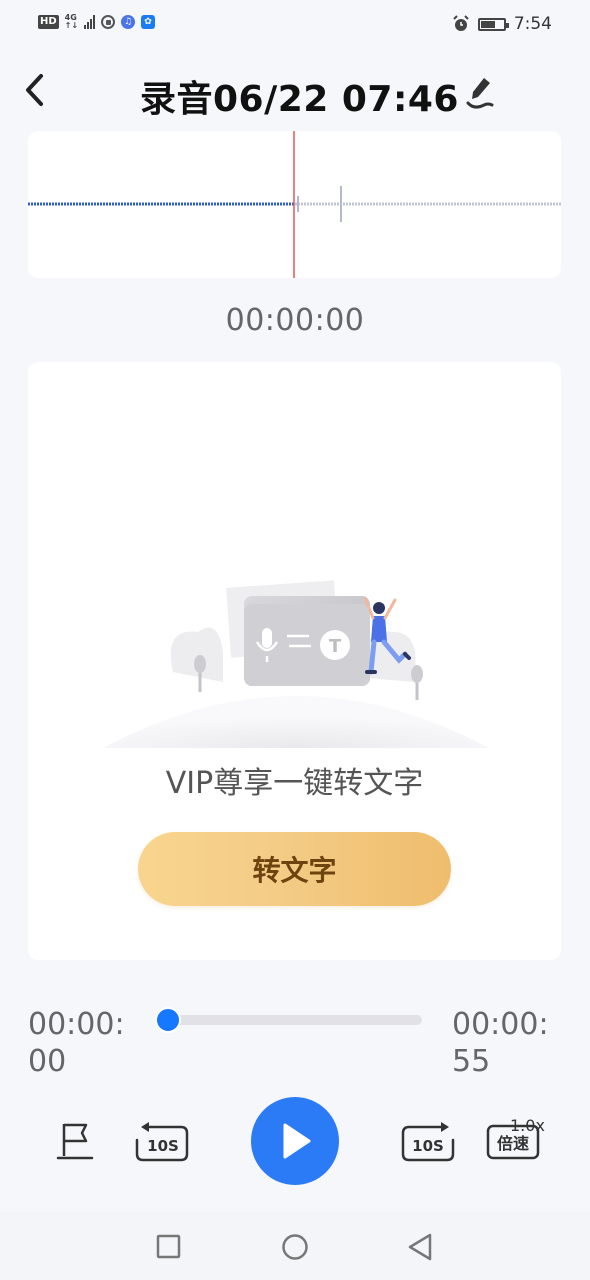  I want to click on transcribe-illustration: T, so click(296, 664).